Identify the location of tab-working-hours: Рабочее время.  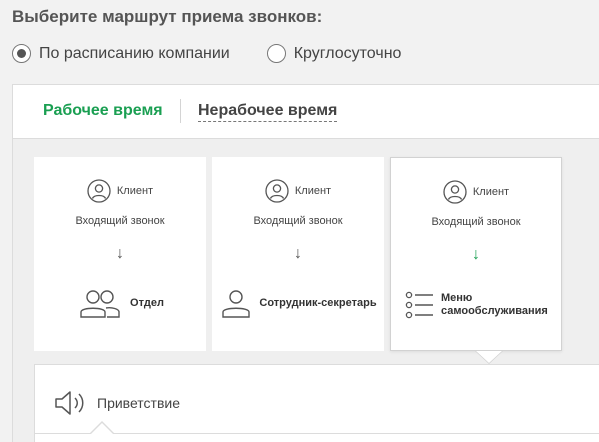
(103, 111).